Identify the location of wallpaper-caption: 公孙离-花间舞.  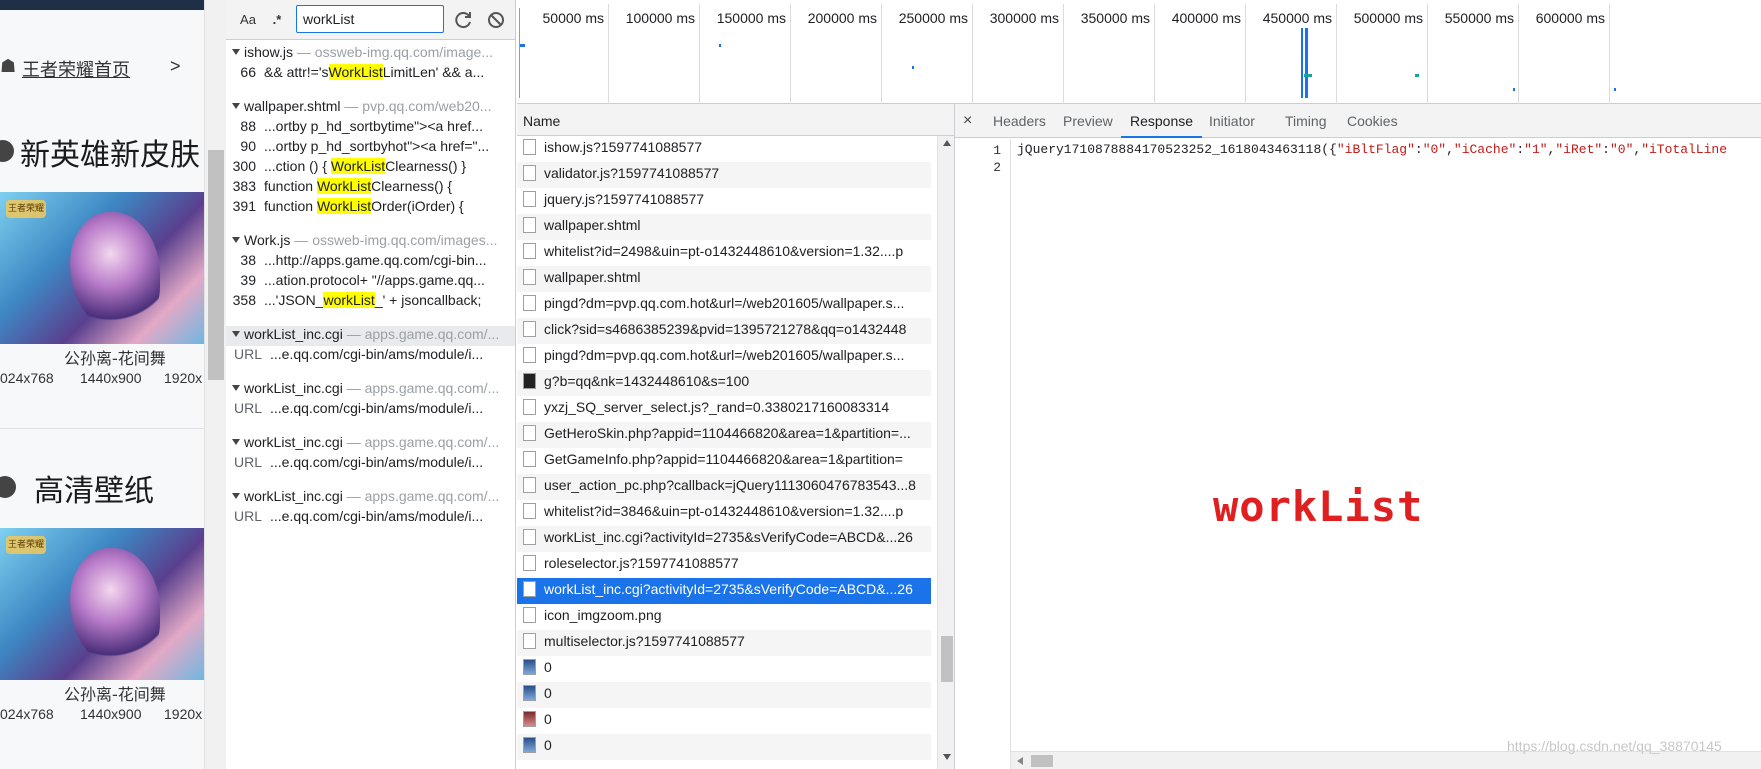
(115, 358).